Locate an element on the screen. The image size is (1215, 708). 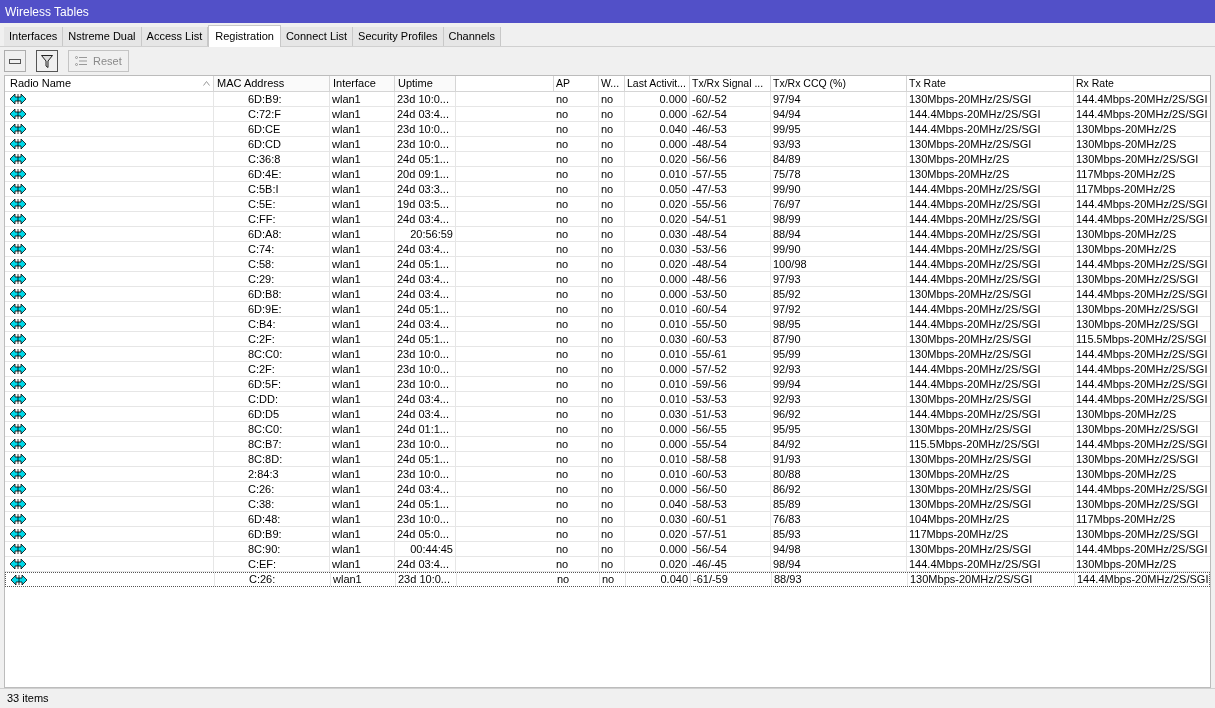
tab: Security Profiles is located at coordinates (398, 36).